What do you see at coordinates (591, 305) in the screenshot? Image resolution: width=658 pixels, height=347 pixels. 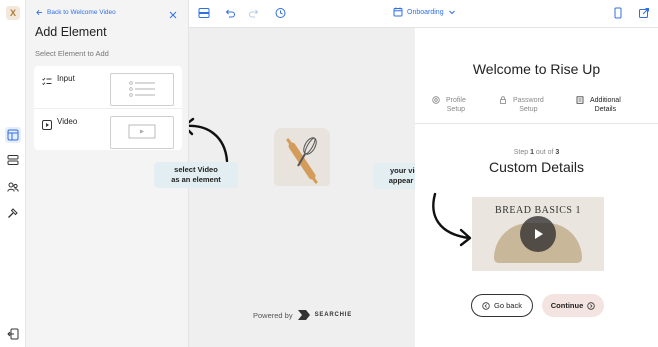 I see `arrow-right-circle-icon` at bounding box center [591, 305].